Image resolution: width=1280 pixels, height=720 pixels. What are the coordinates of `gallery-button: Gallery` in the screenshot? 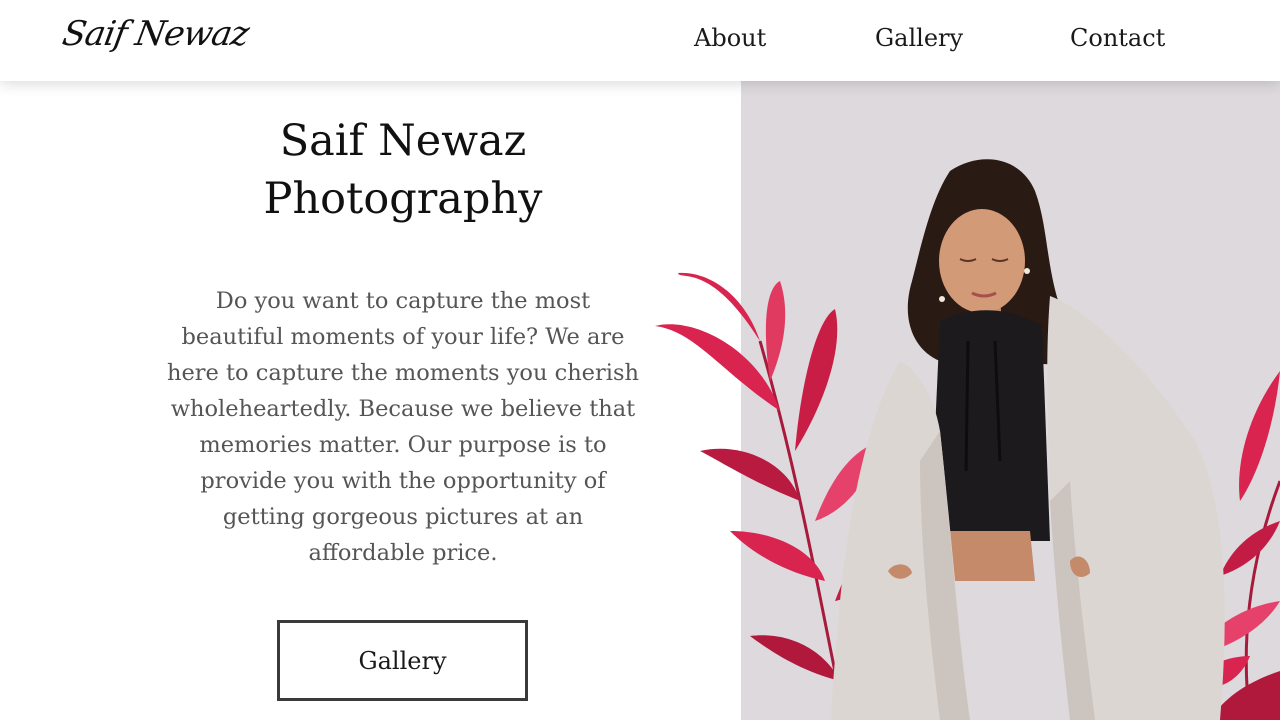 It's located at (402, 660).